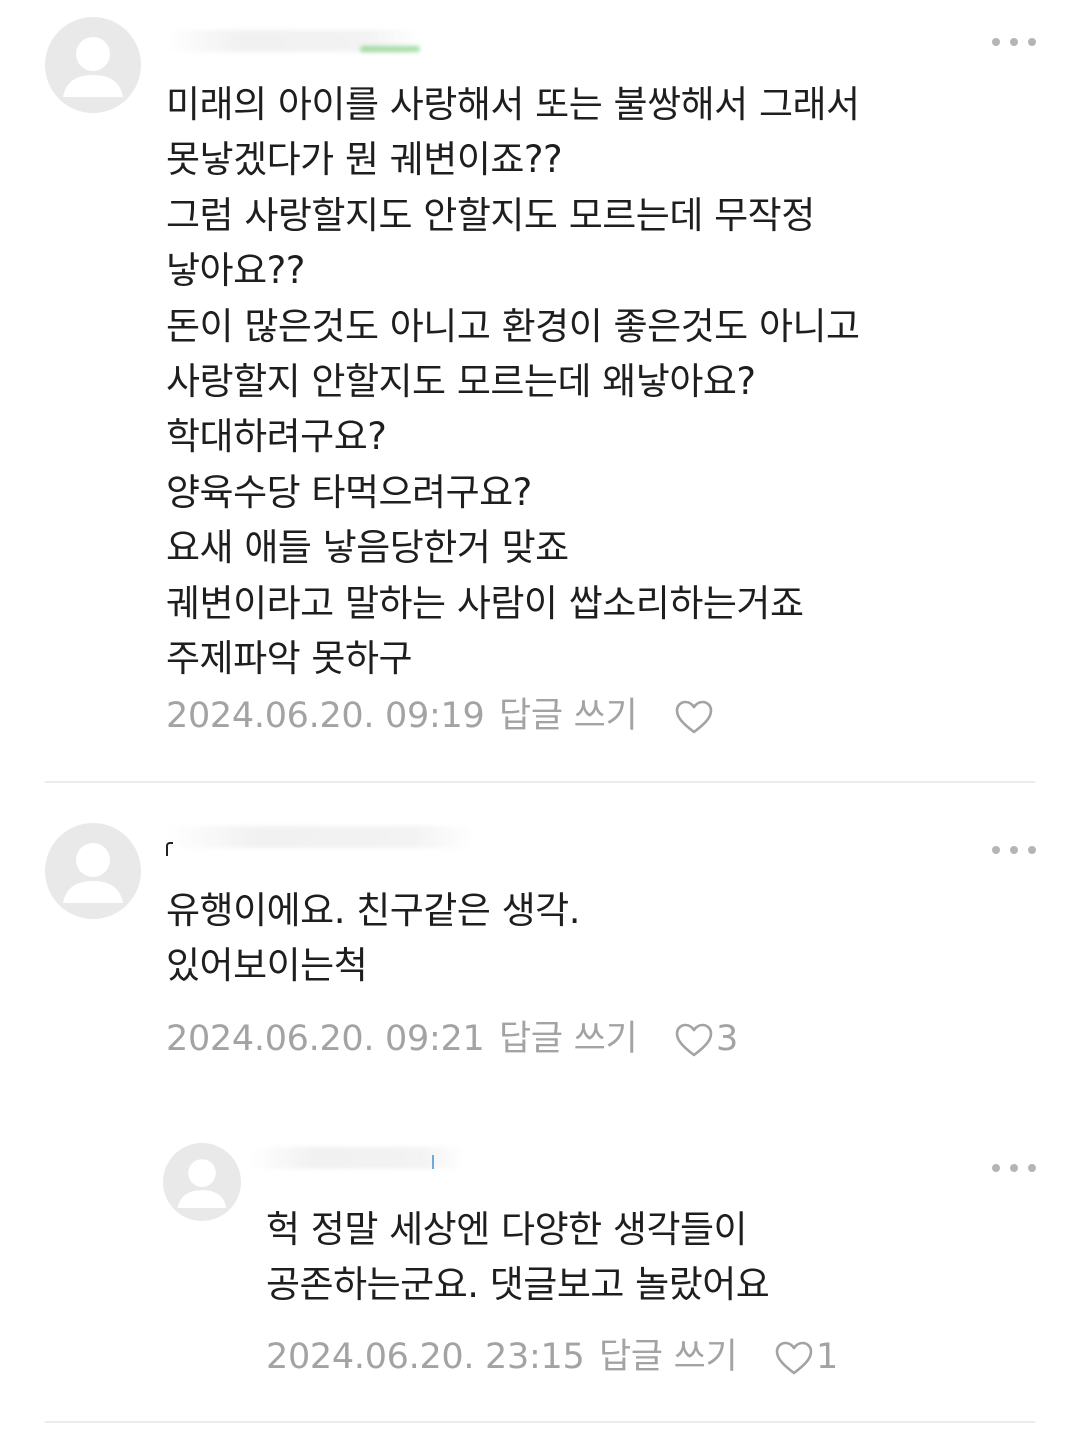 This screenshot has width=1080, height=1441. What do you see at coordinates (513, 326) in the screenshot?
I see `comment-line: 돈이 많은것도 아니고 환경이 좋은것도 아니고` at bounding box center [513, 326].